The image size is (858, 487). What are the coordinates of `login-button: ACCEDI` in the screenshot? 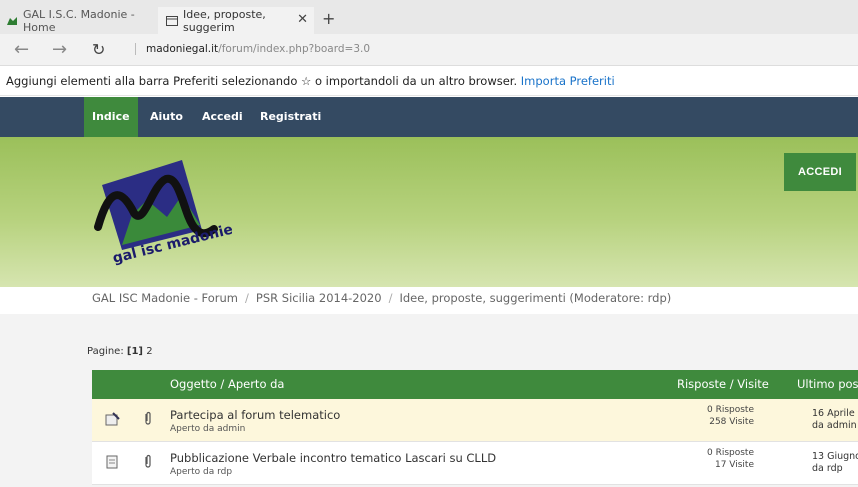 It's located at (820, 172).